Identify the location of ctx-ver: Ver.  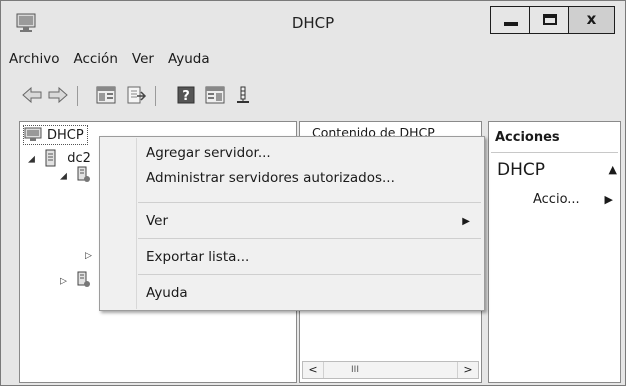
(157, 221).